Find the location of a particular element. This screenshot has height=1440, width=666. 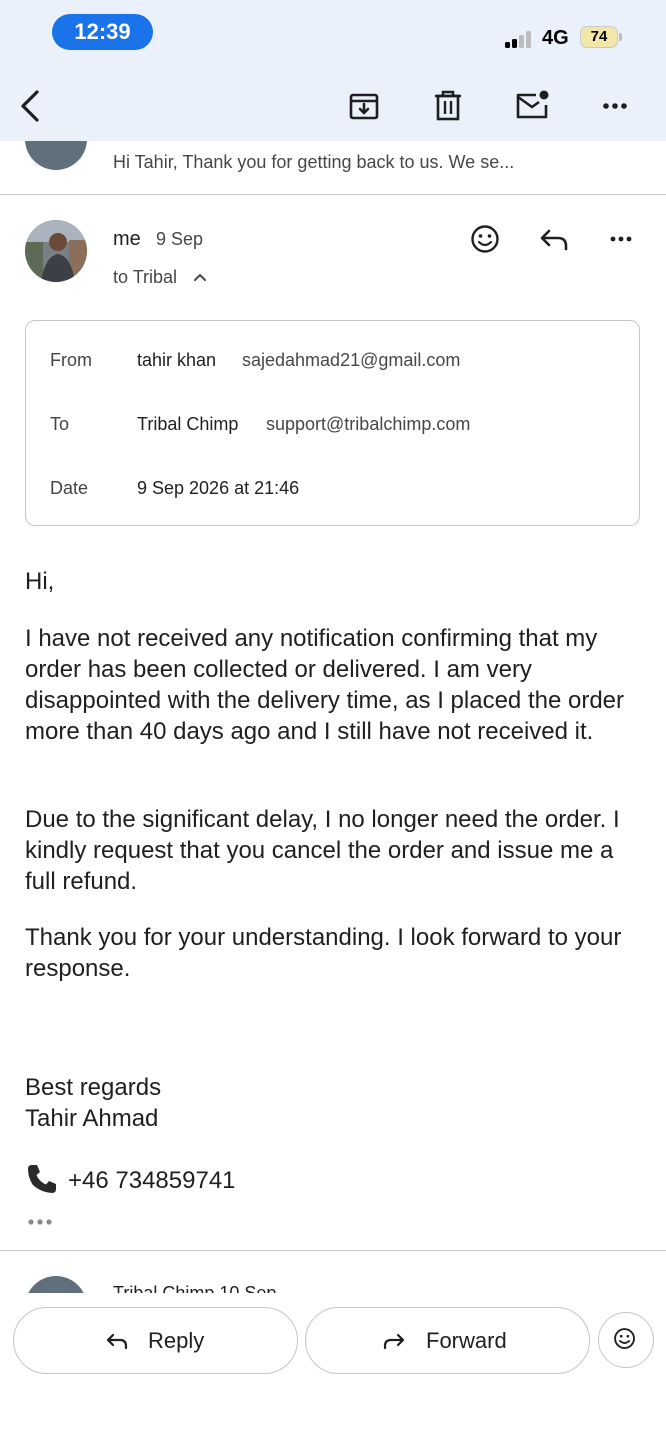

avatar is located at coordinates (56, 251).